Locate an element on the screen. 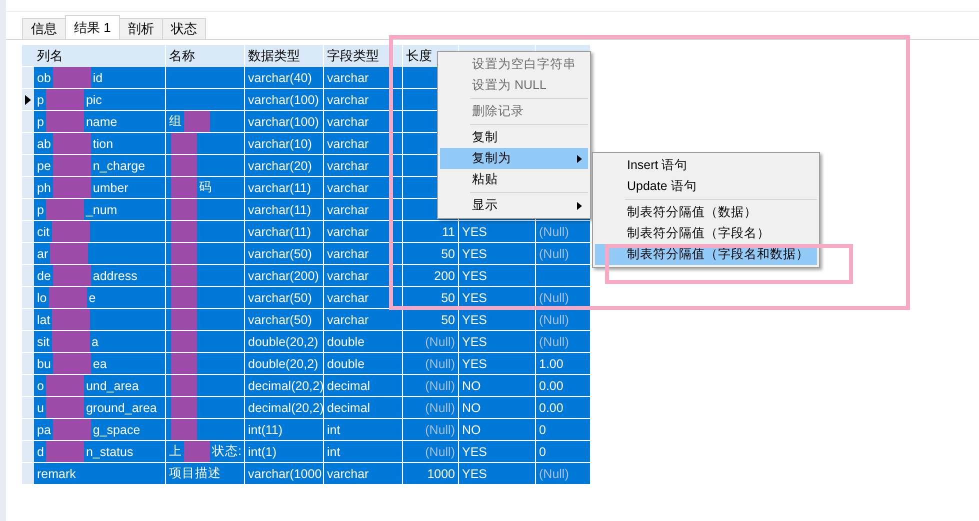 The height and width of the screenshot is (521, 979). menu-item: 复制为 is located at coordinates (514, 158).